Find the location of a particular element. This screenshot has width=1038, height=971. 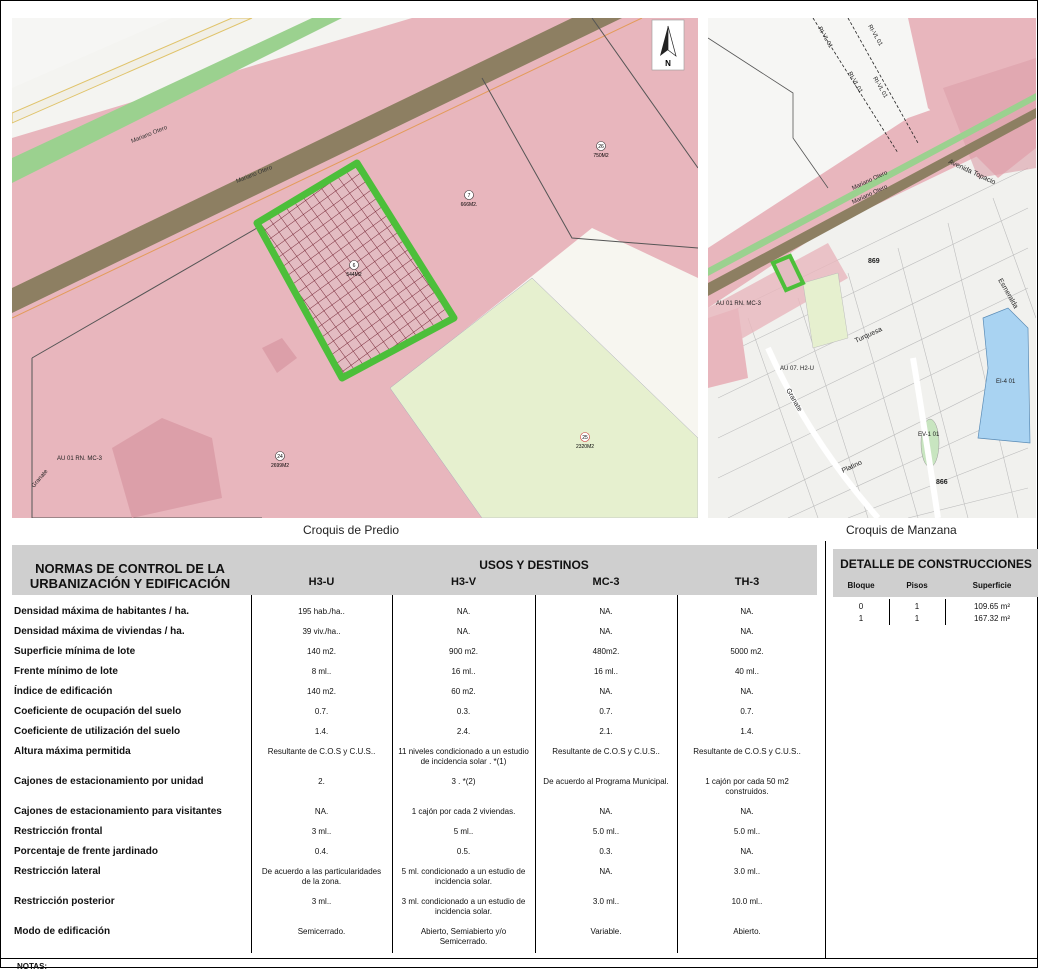

svg-text: 666M2. is located at coordinates (469, 205).